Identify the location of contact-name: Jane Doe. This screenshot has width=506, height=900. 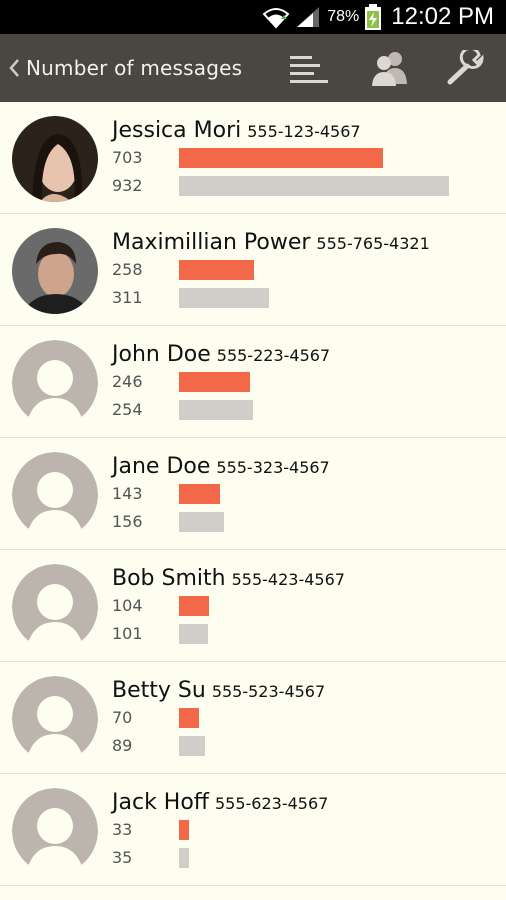
(161, 466).